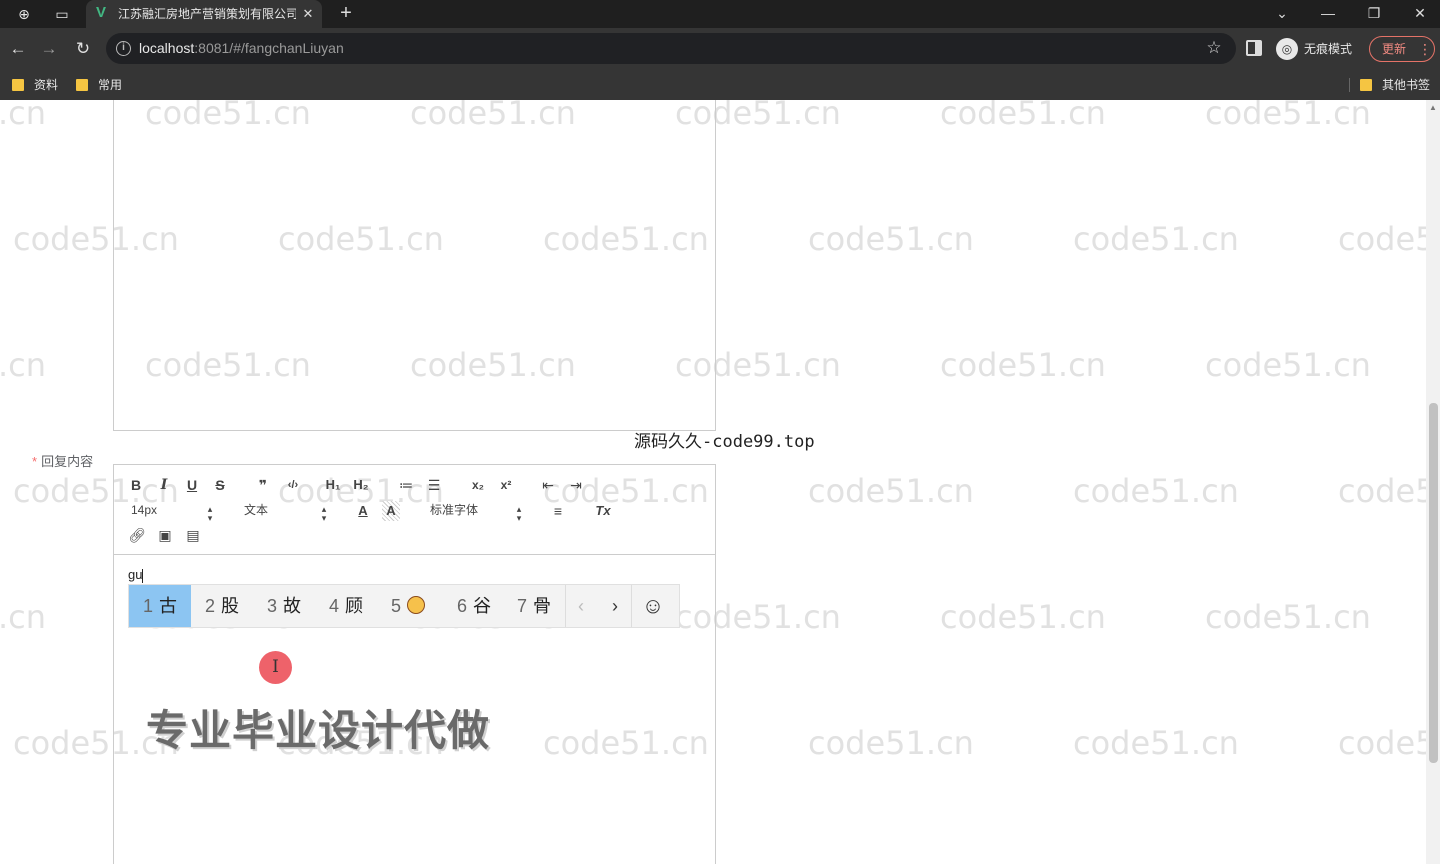  Describe the element at coordinates (165, 535) in the screenshot. I see `image-icon: ▣` at that location.